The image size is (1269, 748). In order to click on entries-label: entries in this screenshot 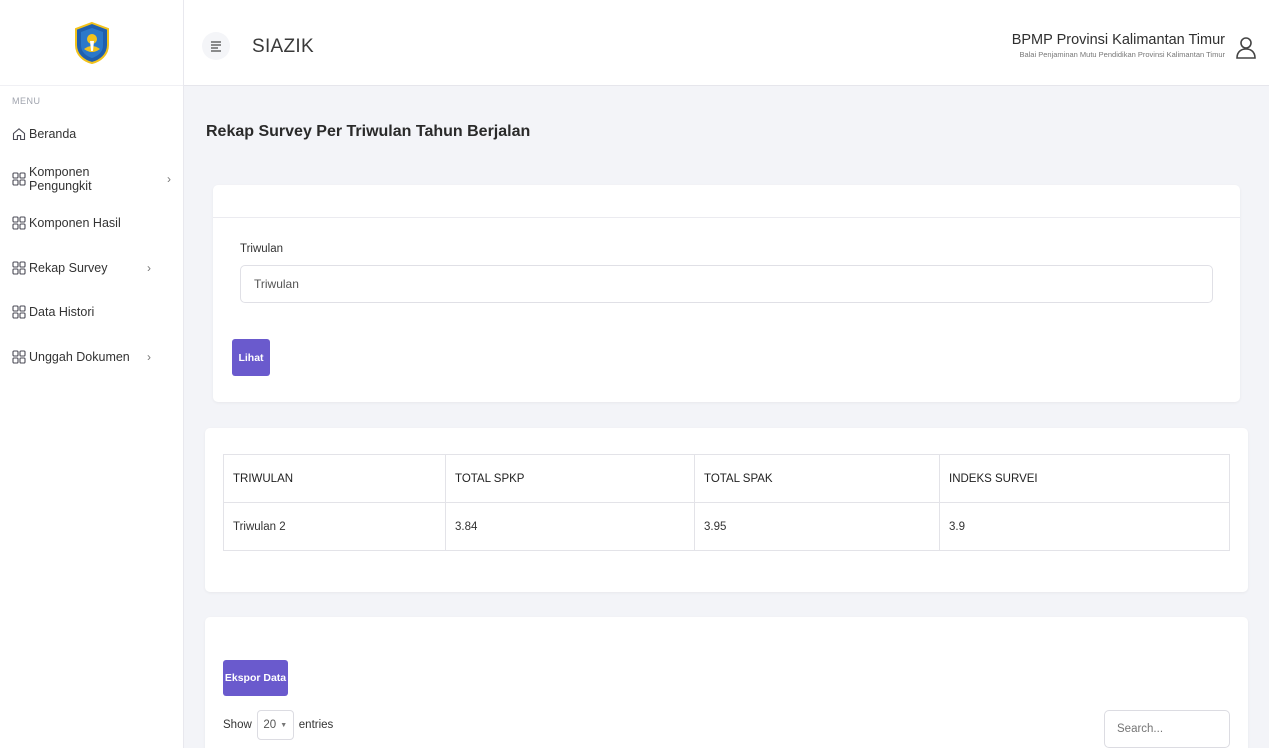, I will do `click(316, 725)`.